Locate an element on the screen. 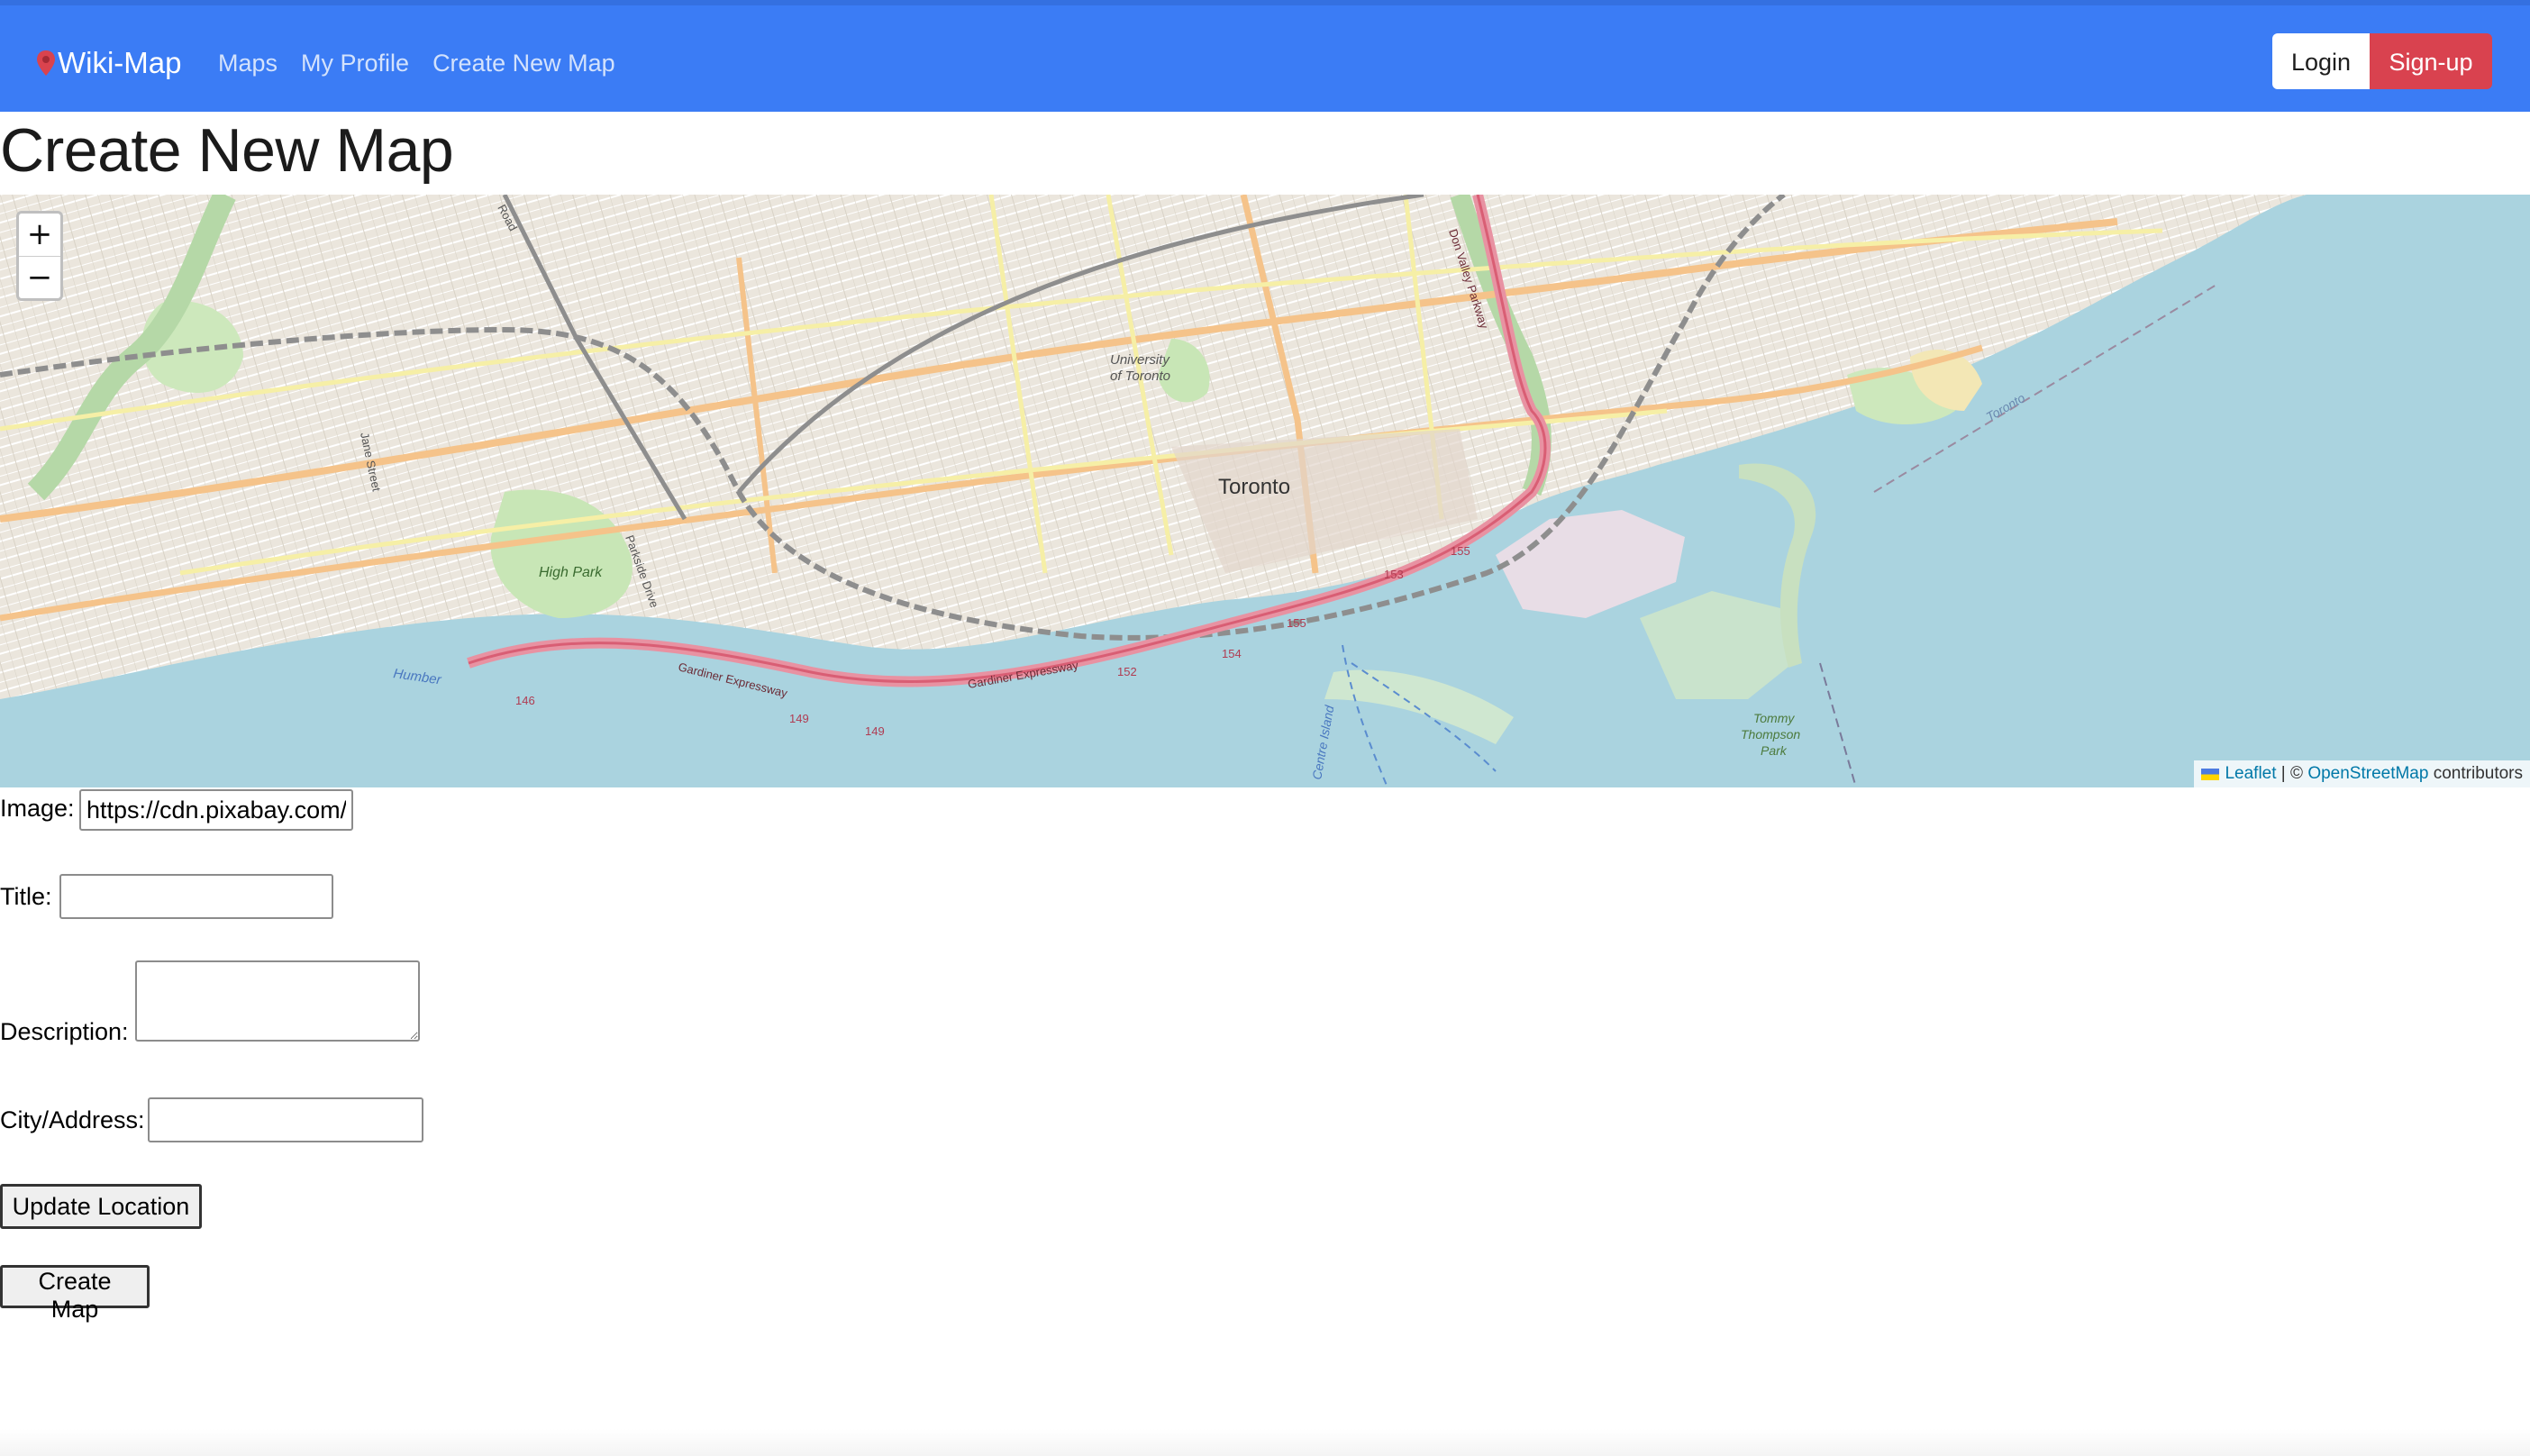 The image size is (2530, 1456). zoom-control: + − is located at coordinates (39, 256).